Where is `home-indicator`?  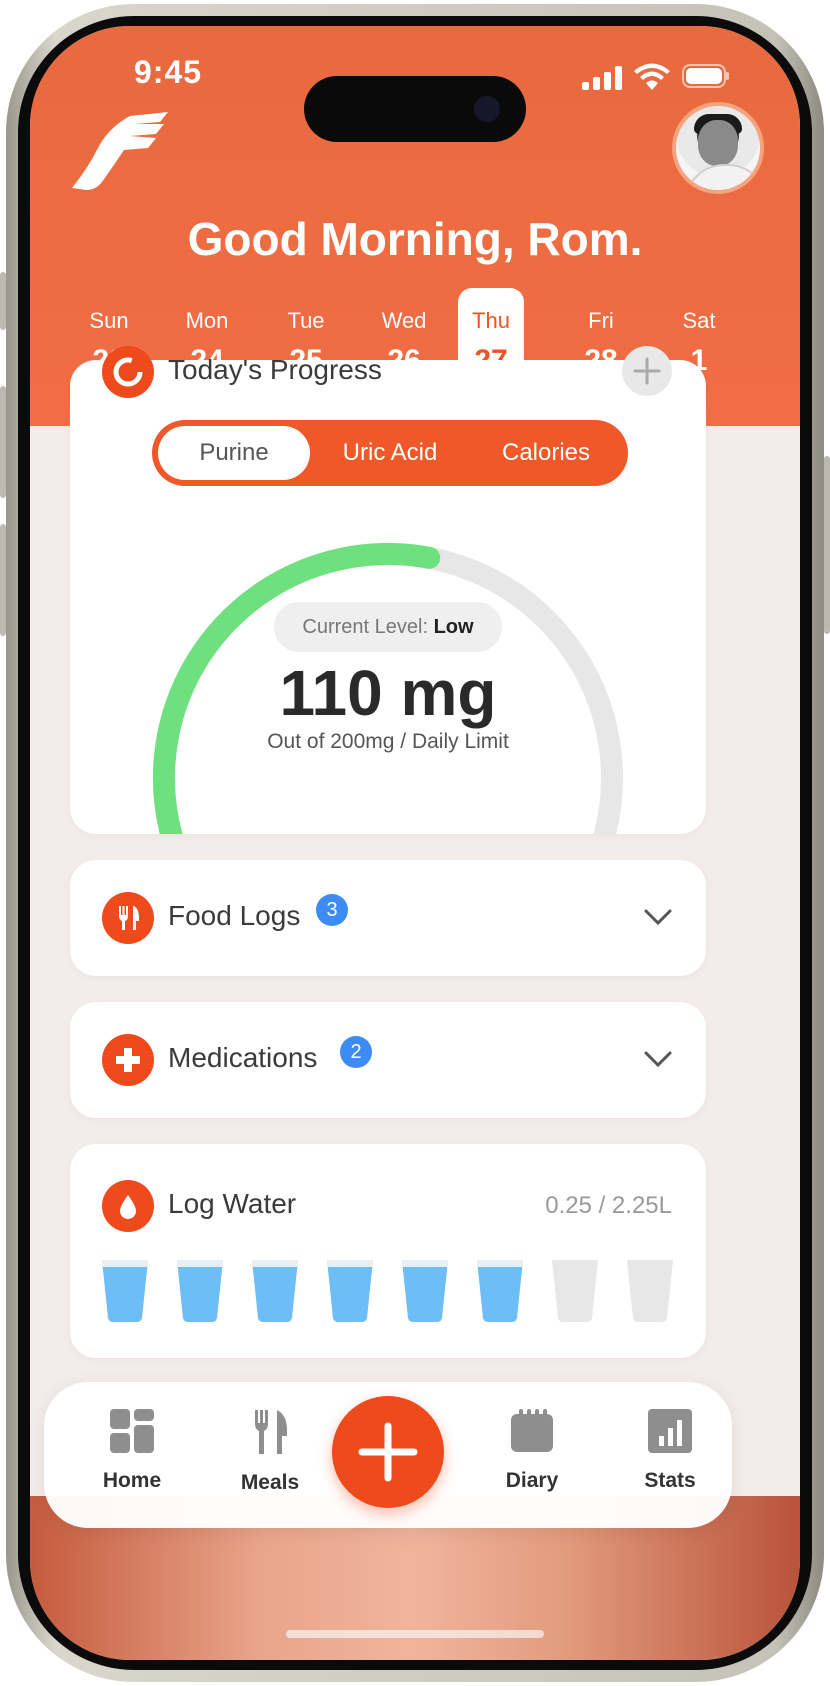 home-indicator is located at coordinates (415, 1634).